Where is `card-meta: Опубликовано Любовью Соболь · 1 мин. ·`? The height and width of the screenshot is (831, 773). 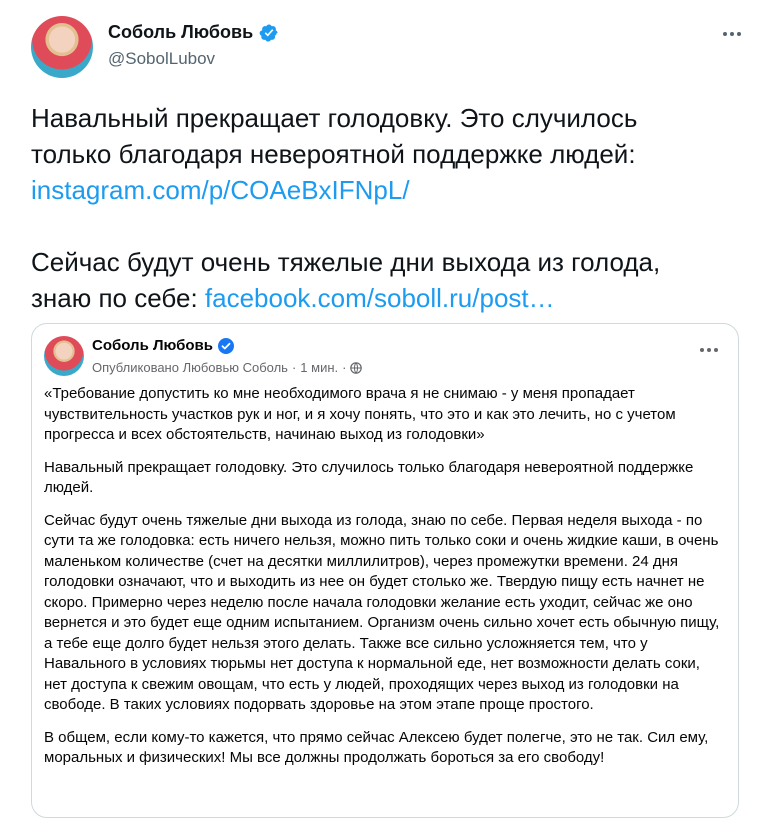
card-meta: Опубликовано Любовью Соболь · 1 мин. · is located at coordinates (227, 367).